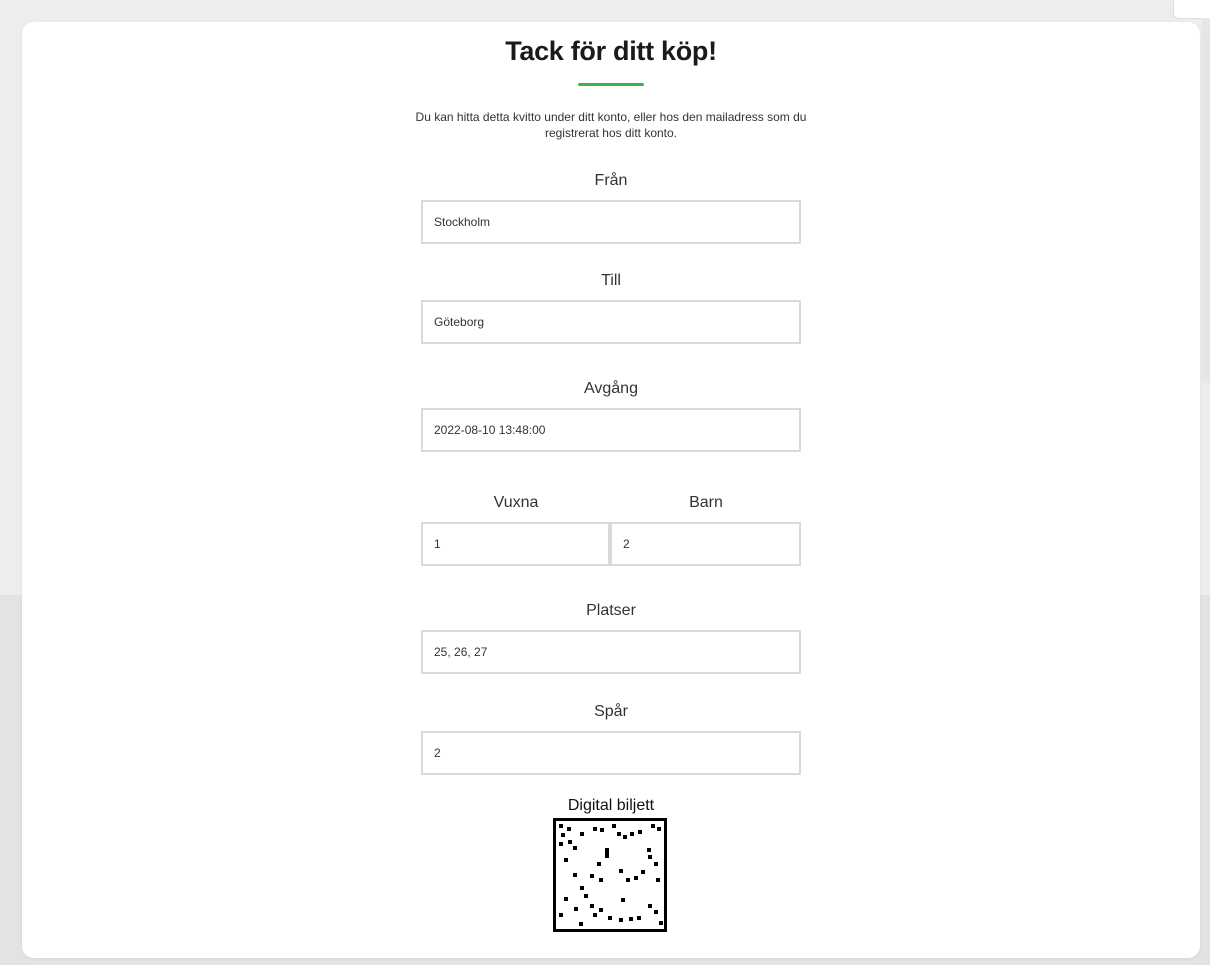  Describe the element at coordinates (611, 388) in the screenshot. I see `departure-label: Avgång` at that location.